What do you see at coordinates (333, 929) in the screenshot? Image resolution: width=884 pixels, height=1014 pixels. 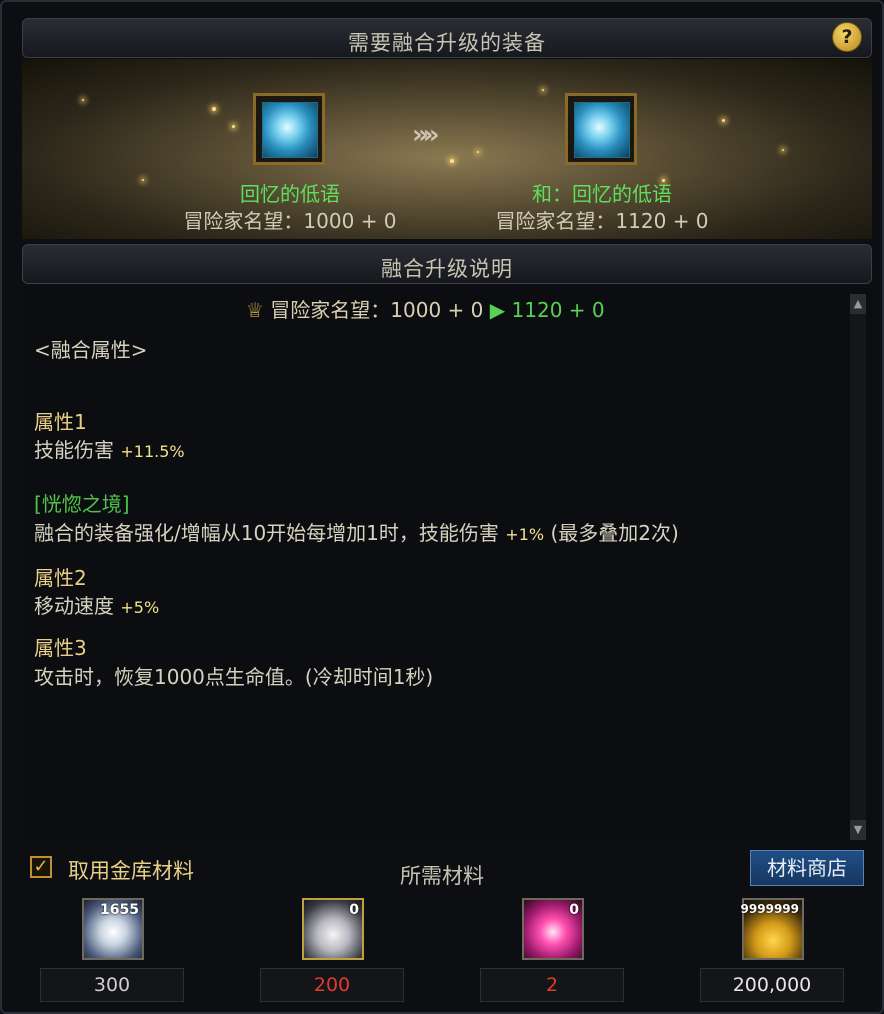 I see `crystal-icon: 0` at bounding box center [333, 929].